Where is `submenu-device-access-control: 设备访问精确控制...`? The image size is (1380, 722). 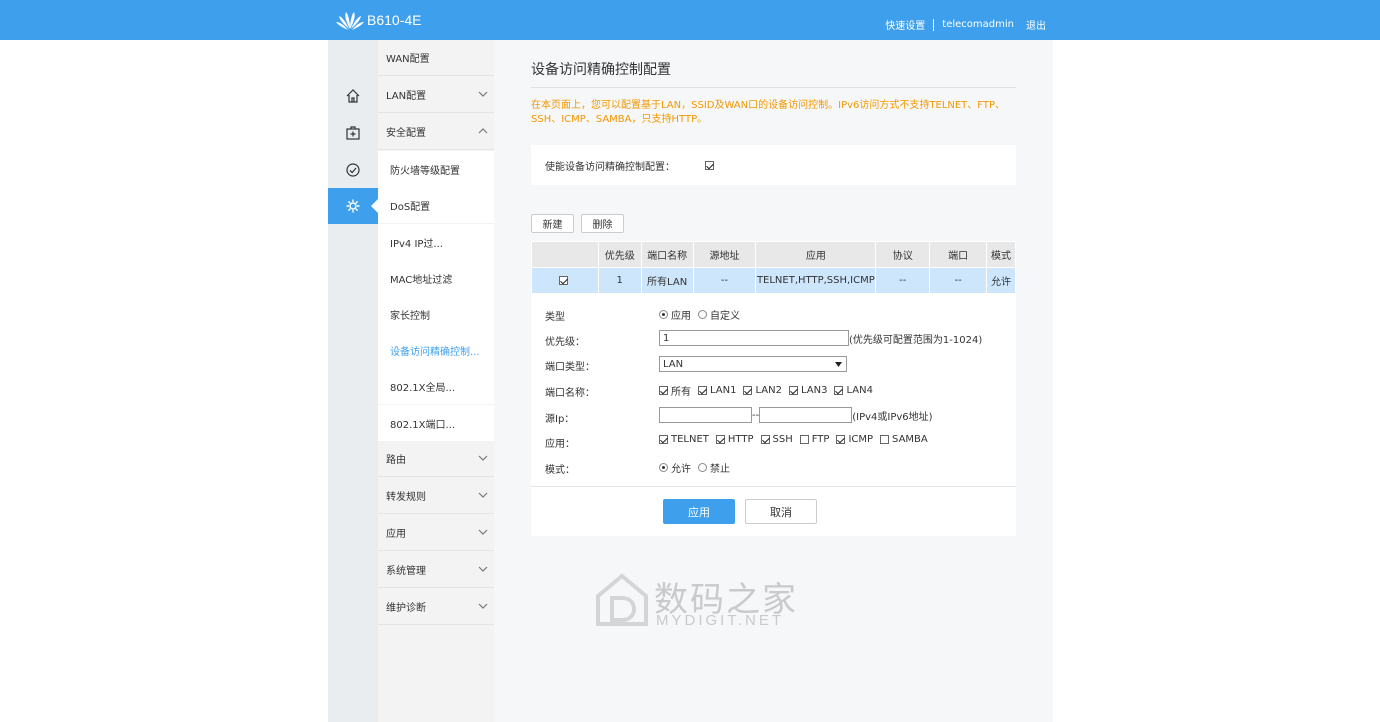 submenu-device-access-control: 设备访问精确控制... is located at coordinates (436, 350).